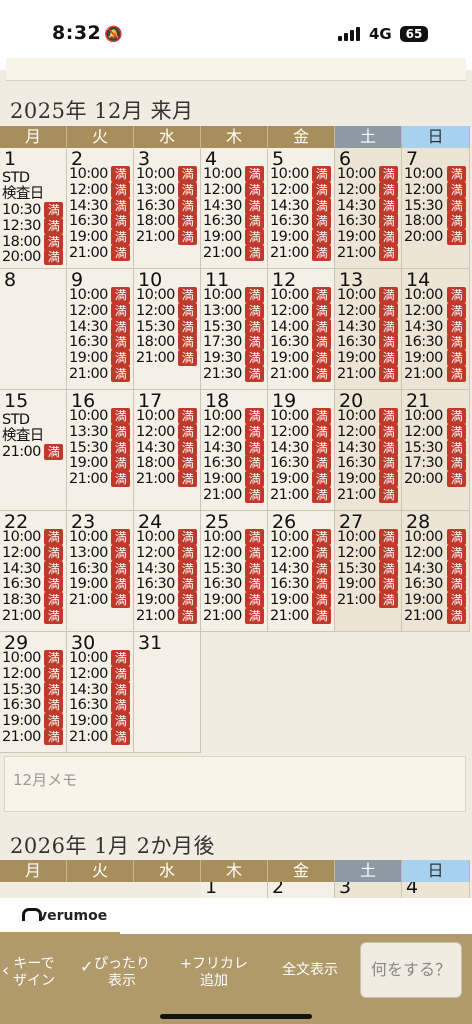  What do you see at coordinates (167, 463) in the screenshot?
I see `time-slot: 18:00 満` at bounding box center [167, 463].